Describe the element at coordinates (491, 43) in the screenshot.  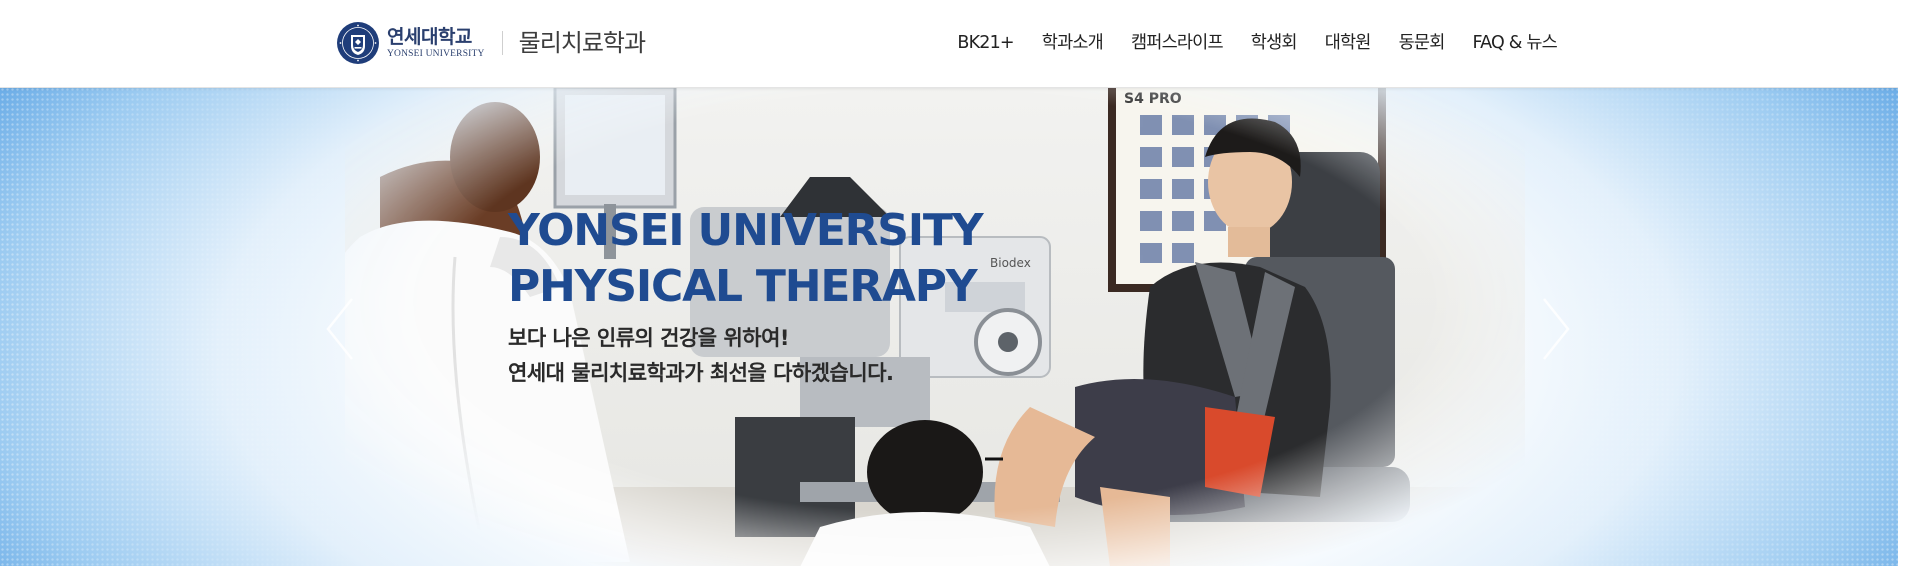
I see `home-logo-link: 연세대학교 YONSEI UNIVERSITY 물리치료학과` at that location.